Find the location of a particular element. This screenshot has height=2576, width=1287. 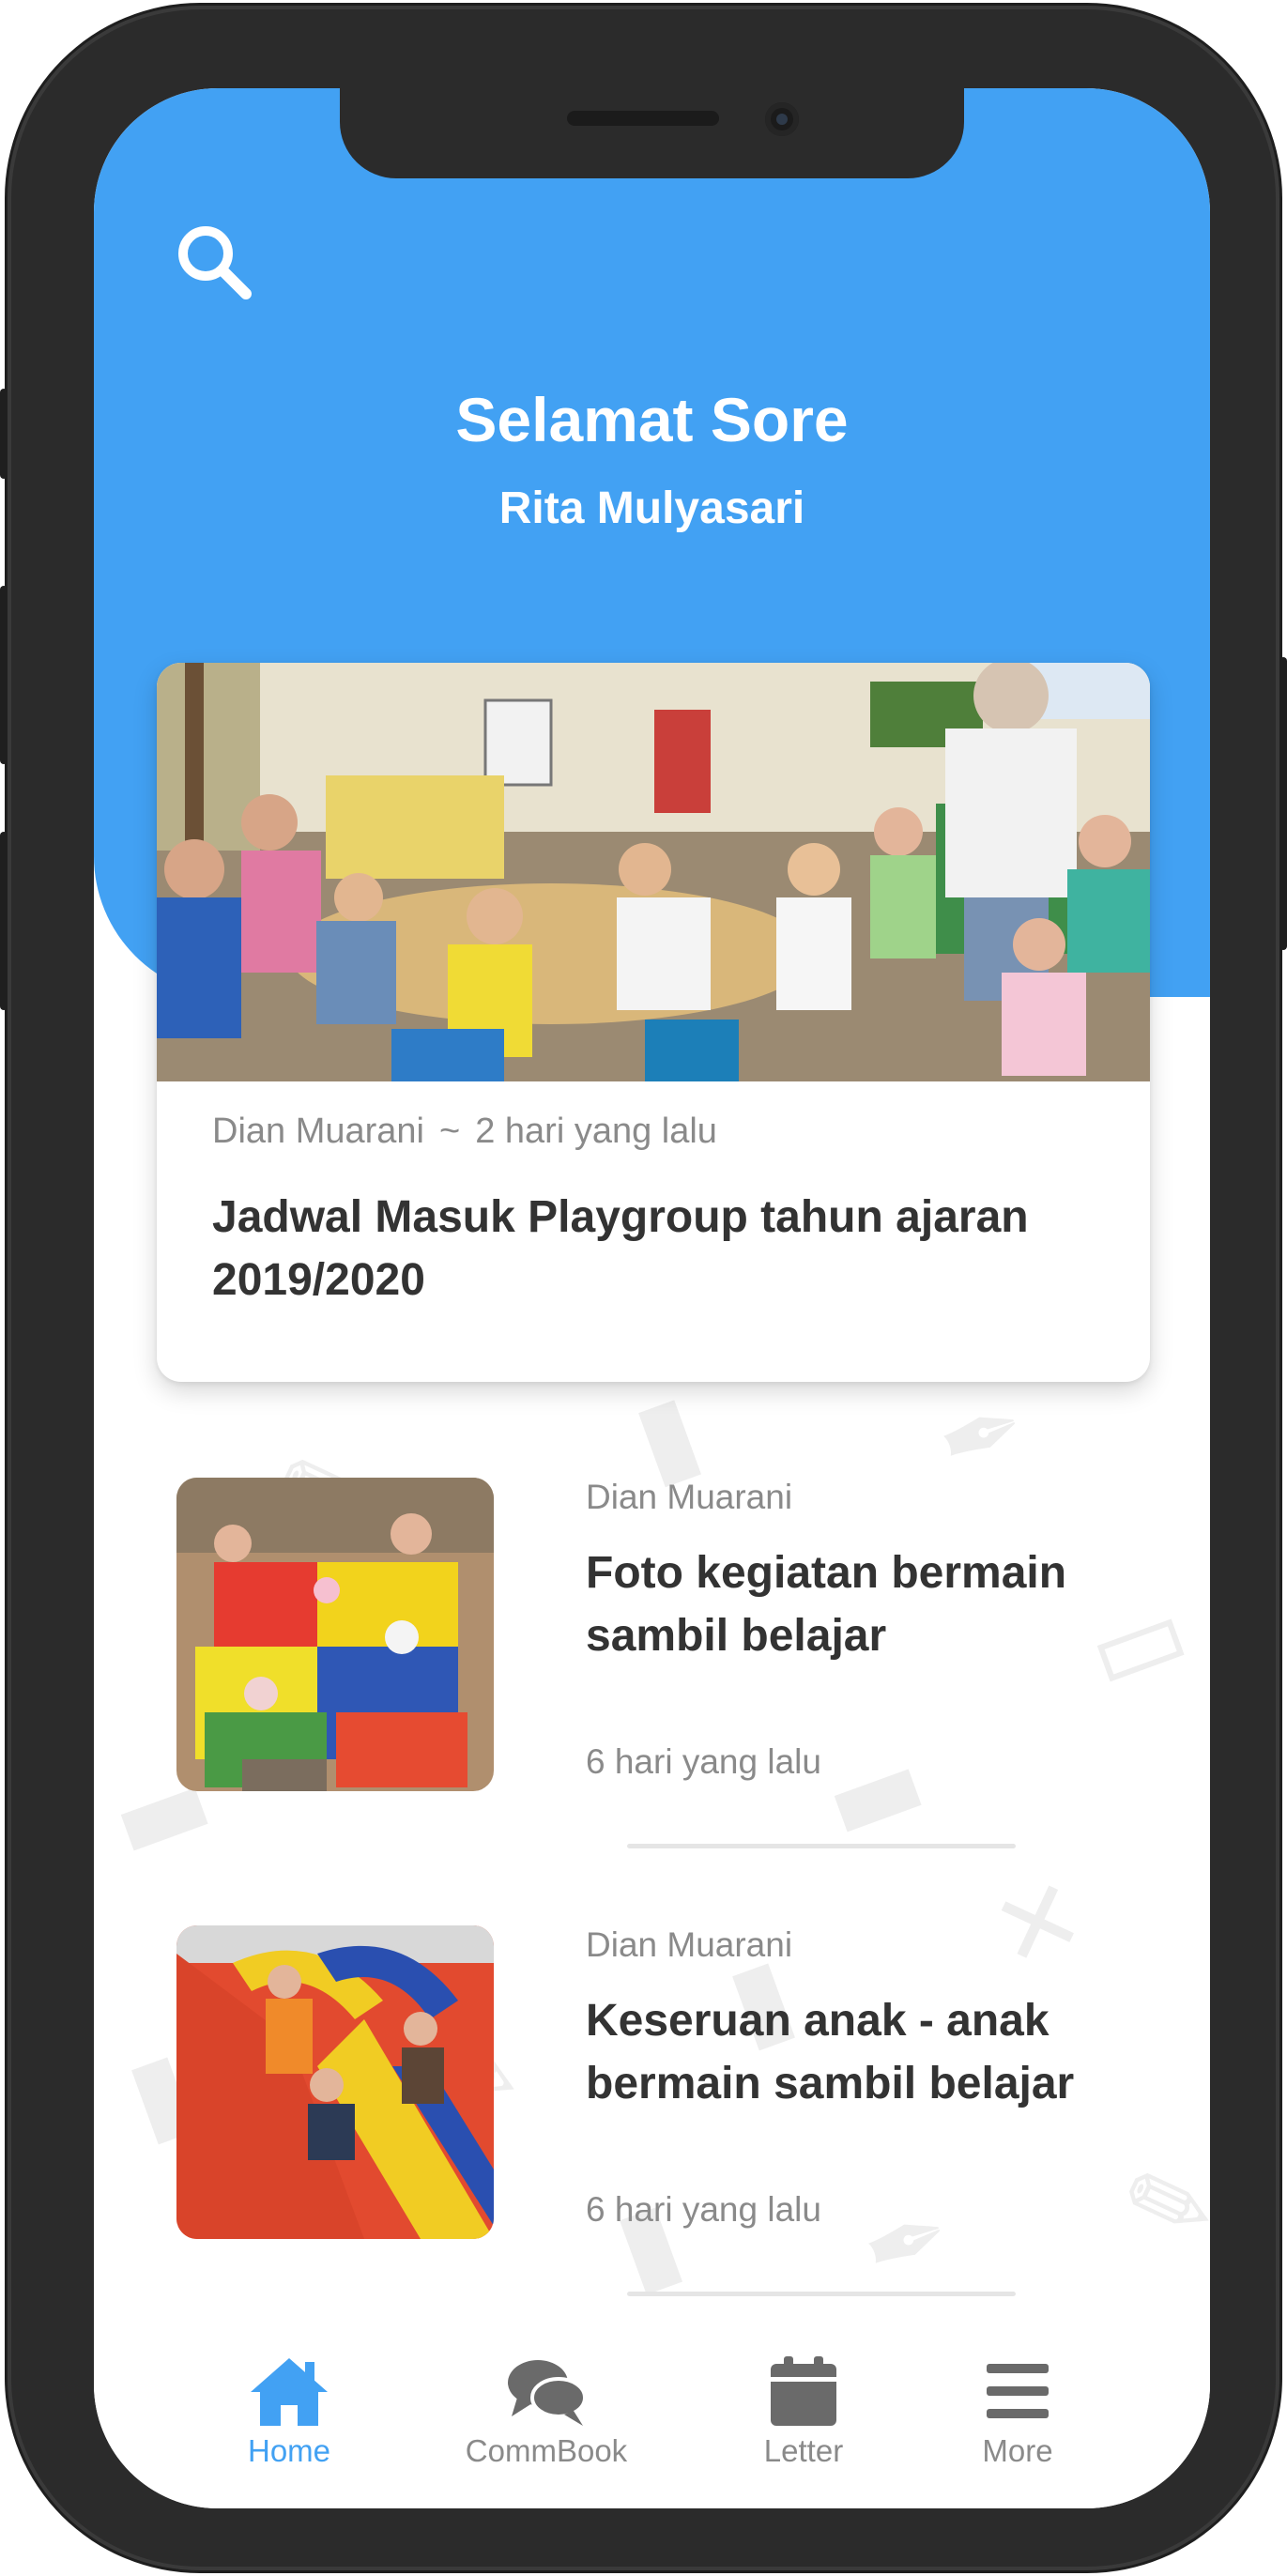

bottom-tab-bar: Home CommBook Letter More is located at coordinates (652, 2419).